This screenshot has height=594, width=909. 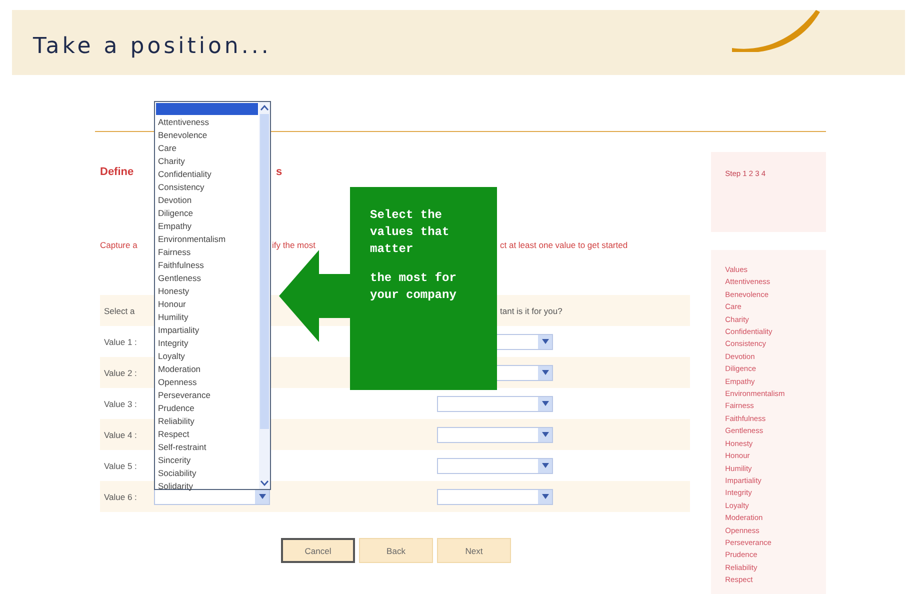 What do you see at coordinates (207, 304) in the screenshot?
I see `list-option: Honour` at bounding box center [207, 304].